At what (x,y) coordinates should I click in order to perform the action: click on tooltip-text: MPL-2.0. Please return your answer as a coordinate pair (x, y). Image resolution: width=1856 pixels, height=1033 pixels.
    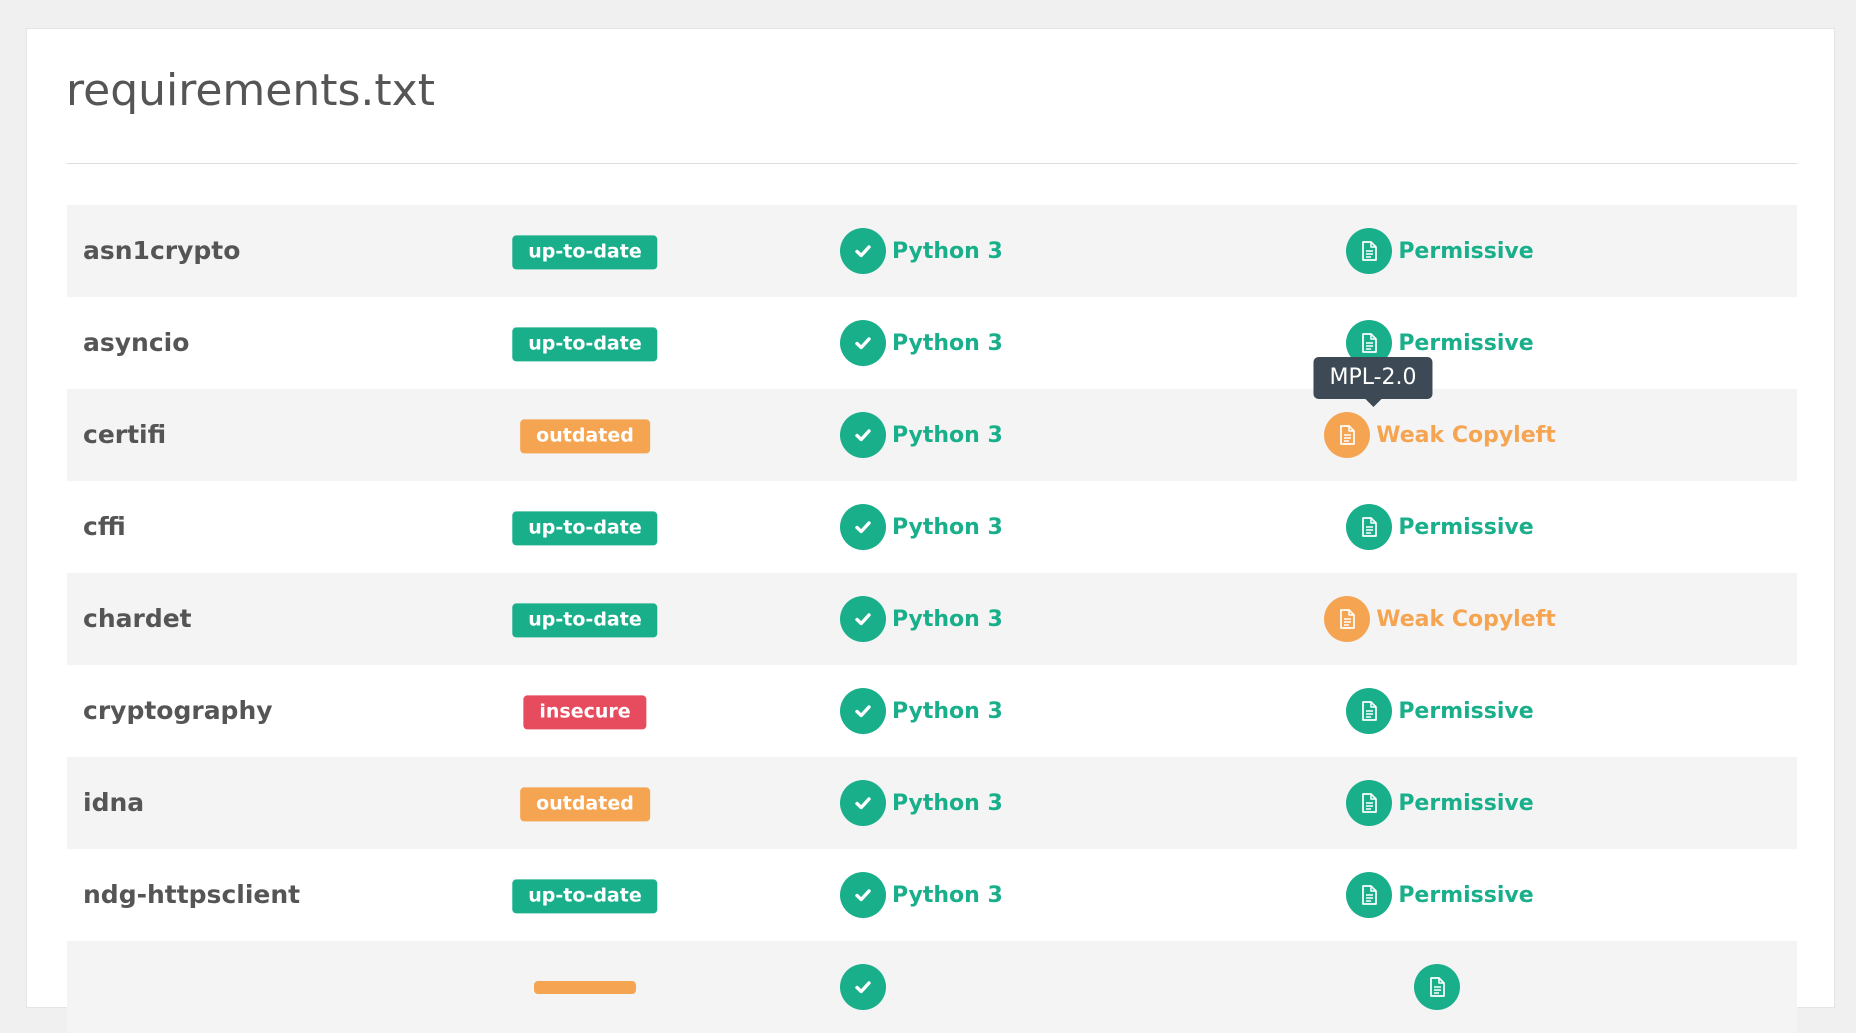
    Looking at the image, I should click on (1373, 377).